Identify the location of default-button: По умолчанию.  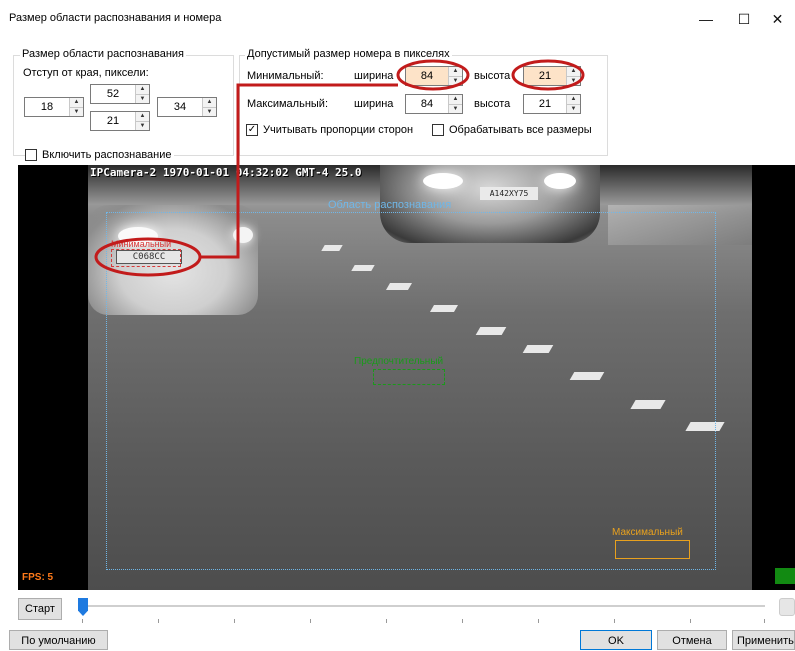
(58, 640).